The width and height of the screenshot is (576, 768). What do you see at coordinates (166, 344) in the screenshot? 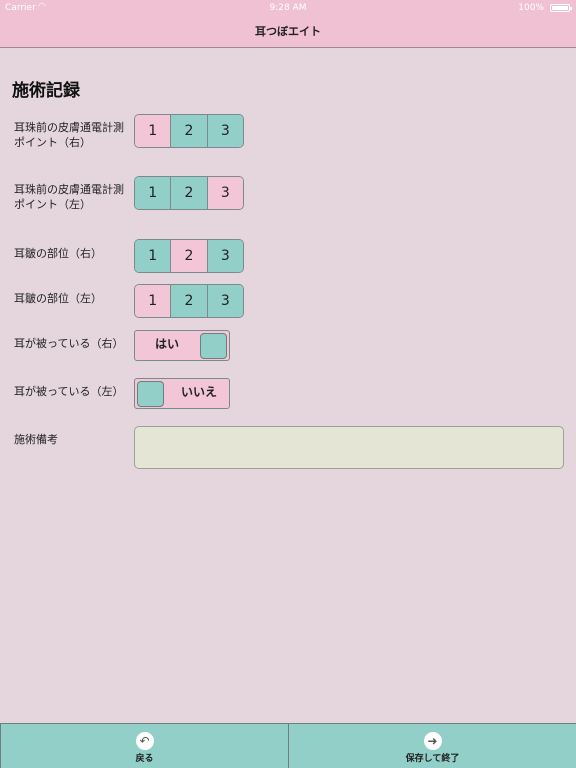
I see `toggle-value: はい` at bounding box center [166, 344].